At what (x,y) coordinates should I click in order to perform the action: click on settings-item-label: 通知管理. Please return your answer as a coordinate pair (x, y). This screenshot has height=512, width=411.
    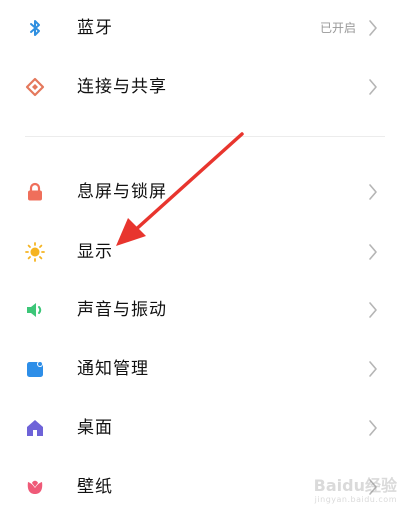
    Looking at the image, I should click on (113, 369).